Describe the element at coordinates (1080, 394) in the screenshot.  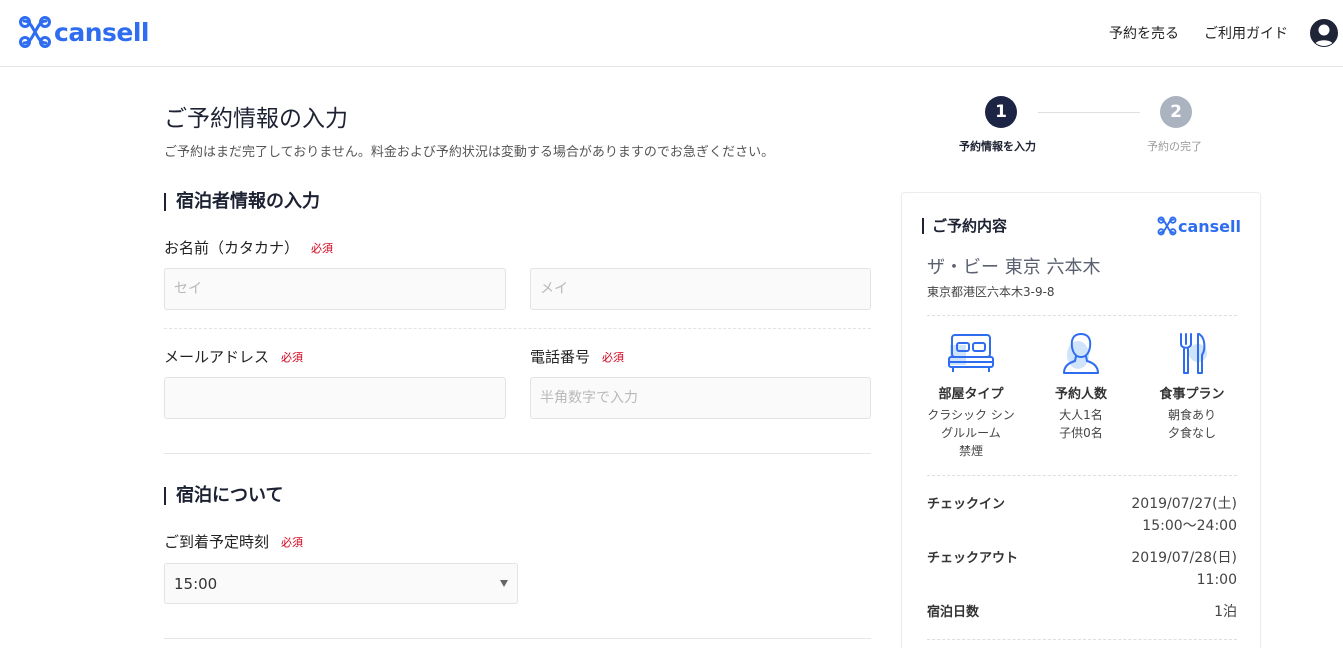
I see `feature-label: 予約人数` at that location.